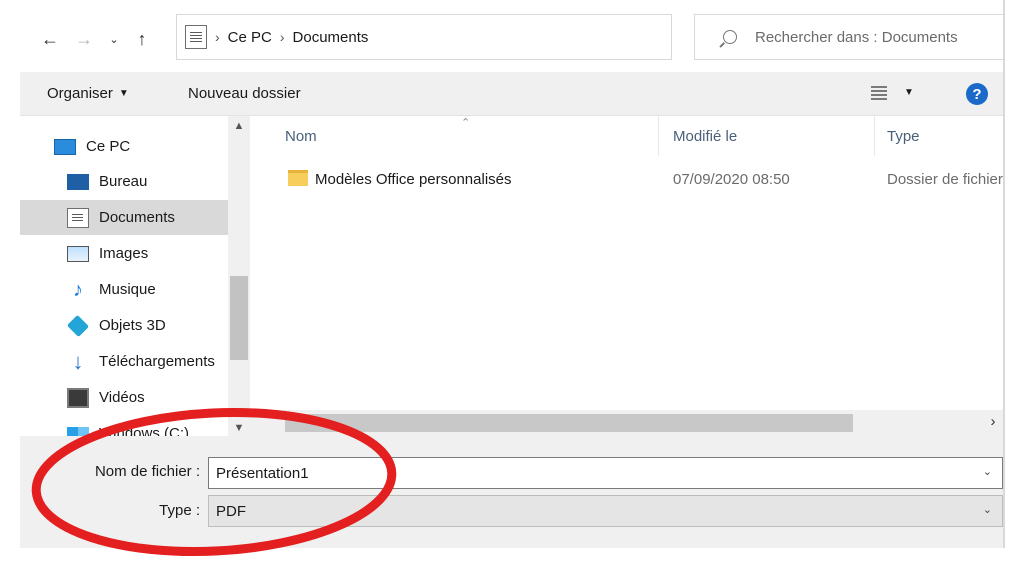 This screenshot has height=563, width=1029. I want to click on file-name: Modèles Office personnalisés, so click(413, 179).